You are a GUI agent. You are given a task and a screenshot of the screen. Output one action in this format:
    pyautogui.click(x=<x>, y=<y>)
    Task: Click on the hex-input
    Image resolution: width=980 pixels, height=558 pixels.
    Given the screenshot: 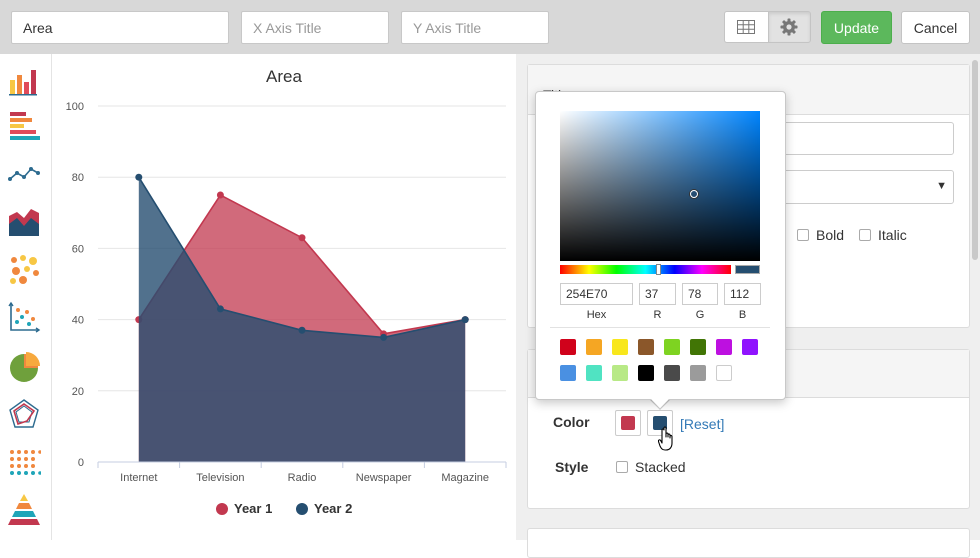 What is the action you would take?
    pyautogui.click(x=596, y=294)
    